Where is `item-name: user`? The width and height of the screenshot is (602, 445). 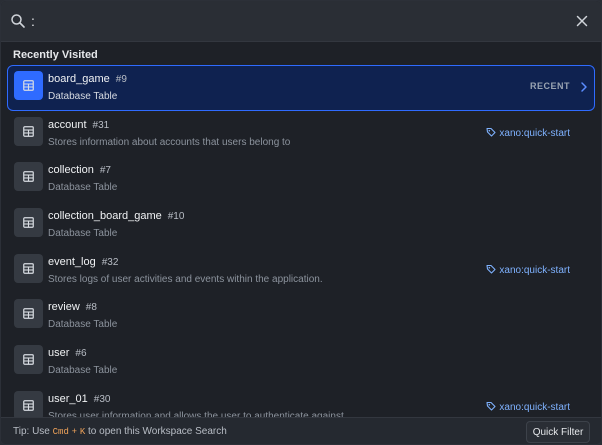 item-name: user is located at coordinates (59, 353).